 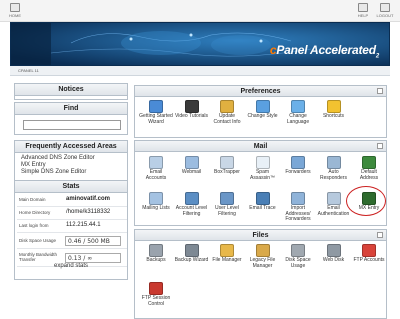 What do you see at coordinates (71, 118) in the screenshot?
I see `find-panel: Find` at bounding box center [71, 118].